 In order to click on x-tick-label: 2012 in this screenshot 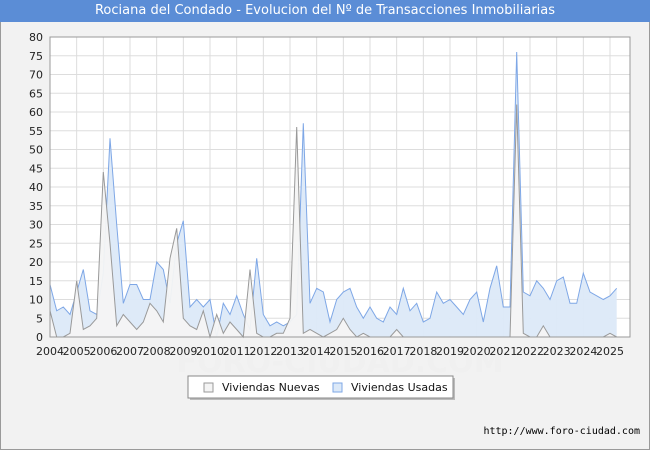, I will do `click(263, 351)`.